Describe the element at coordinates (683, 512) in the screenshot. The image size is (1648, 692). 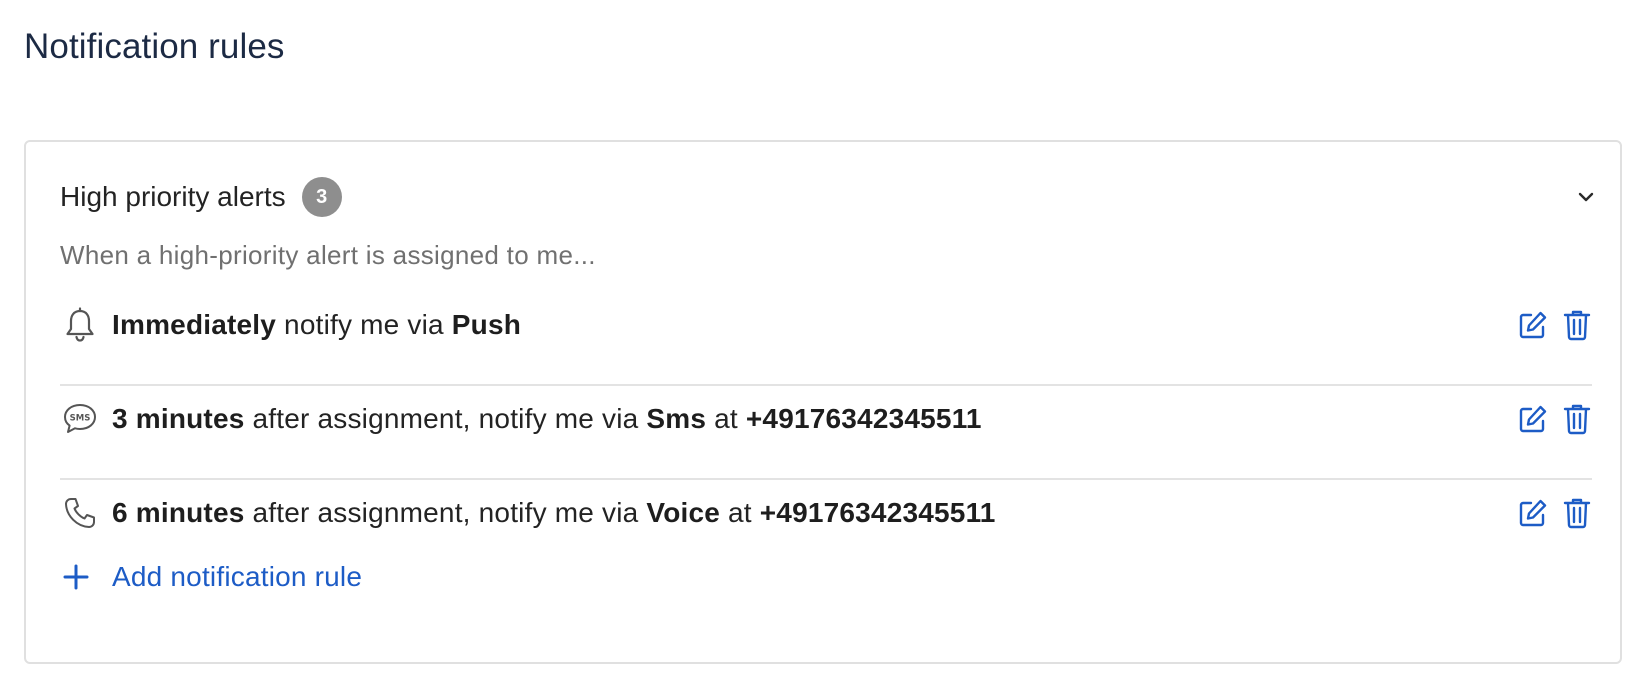
I see `rule-channel: Voice` at that location.